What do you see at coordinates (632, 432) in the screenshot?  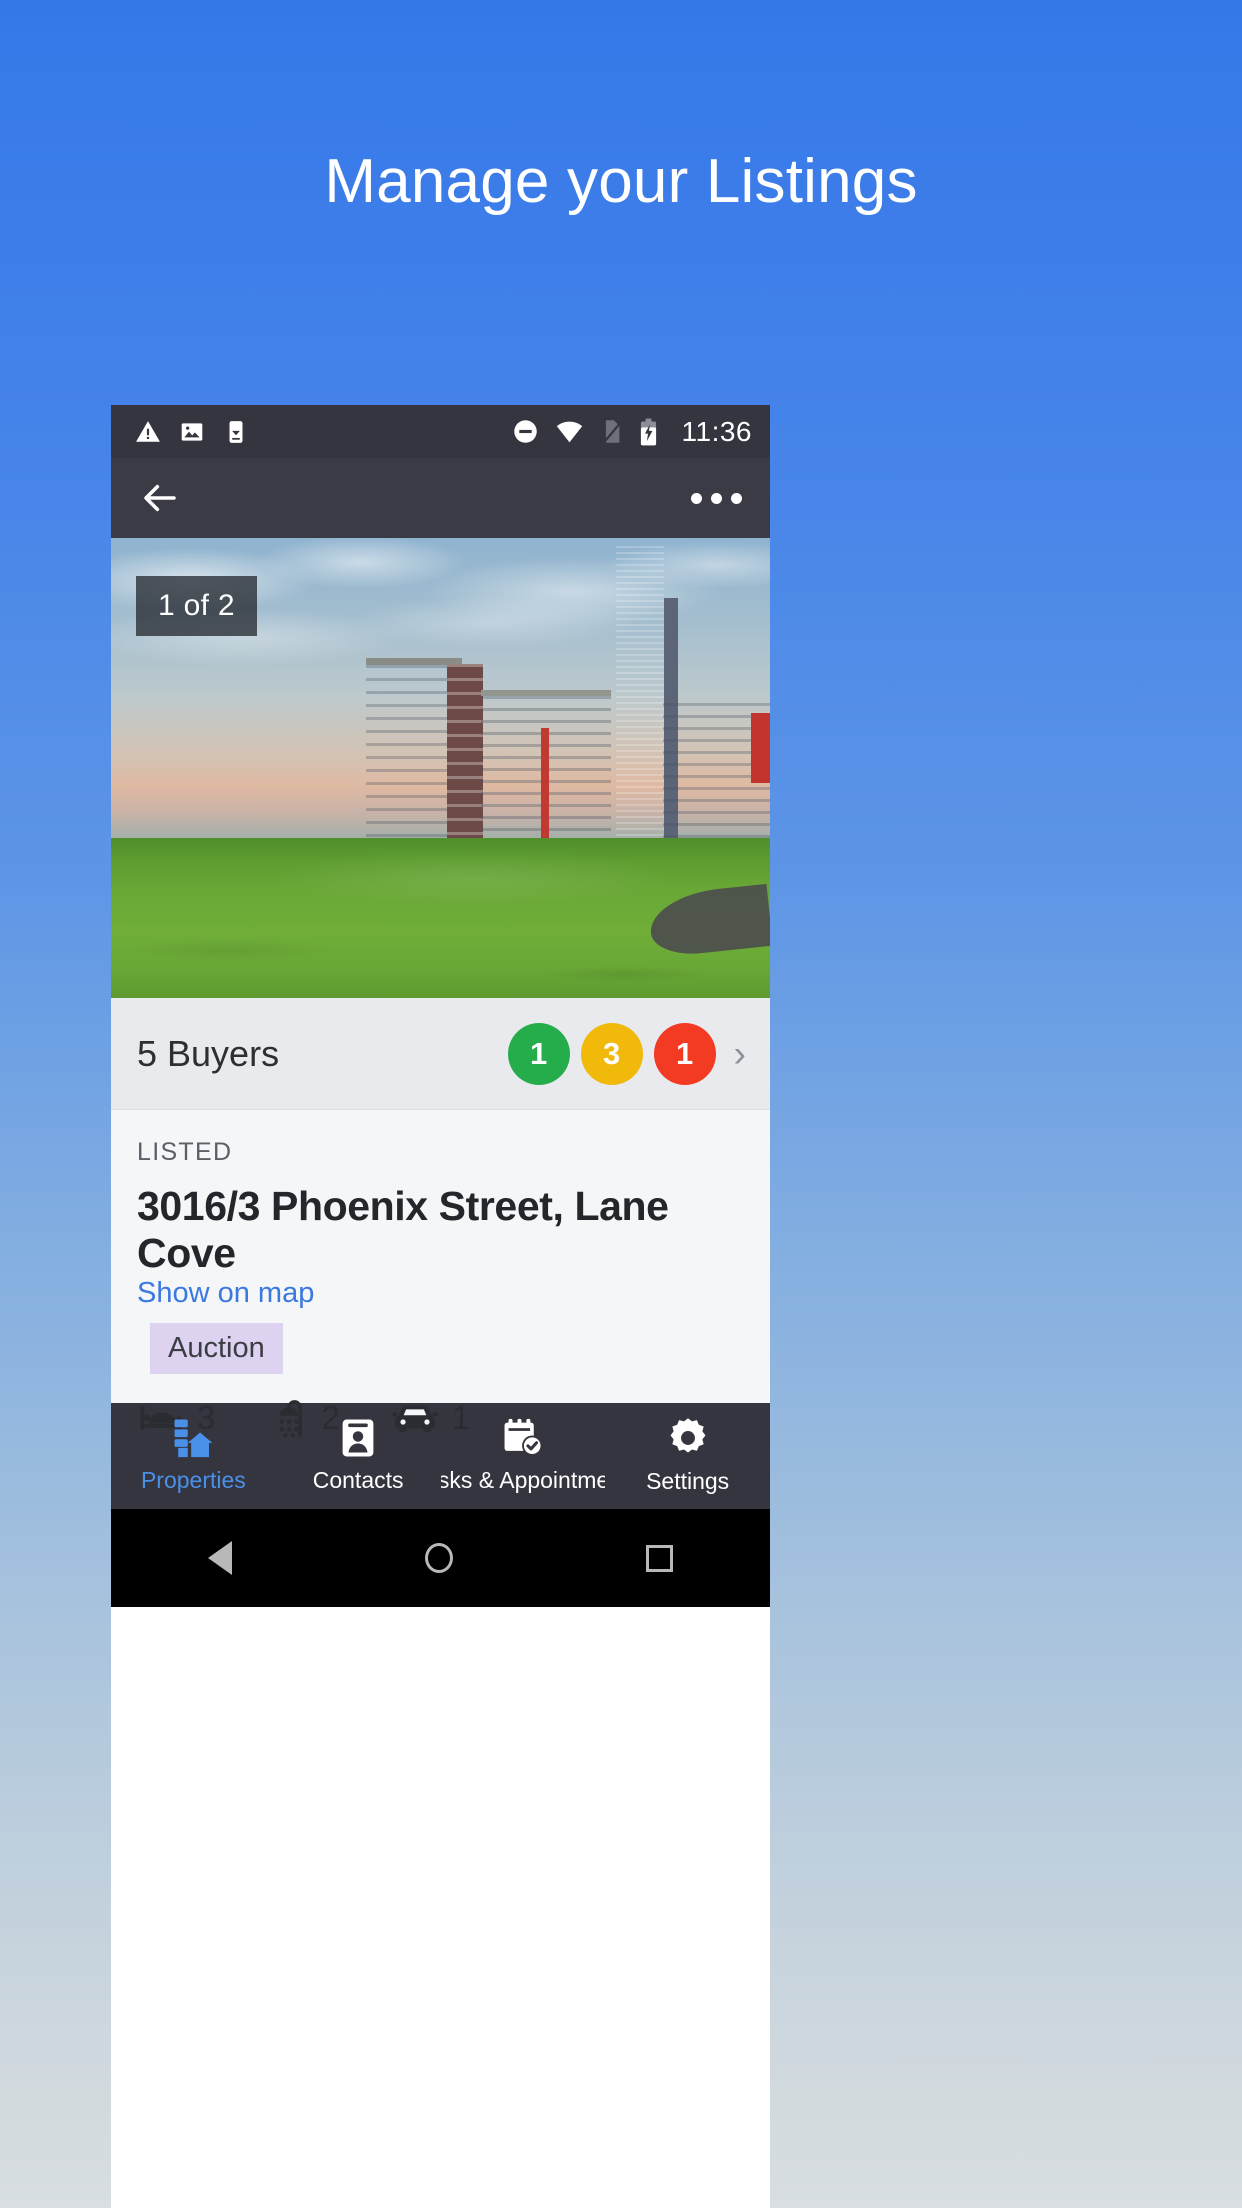 I see `status-bar-right-icons: 11:36` at bounding box center [632, 432].